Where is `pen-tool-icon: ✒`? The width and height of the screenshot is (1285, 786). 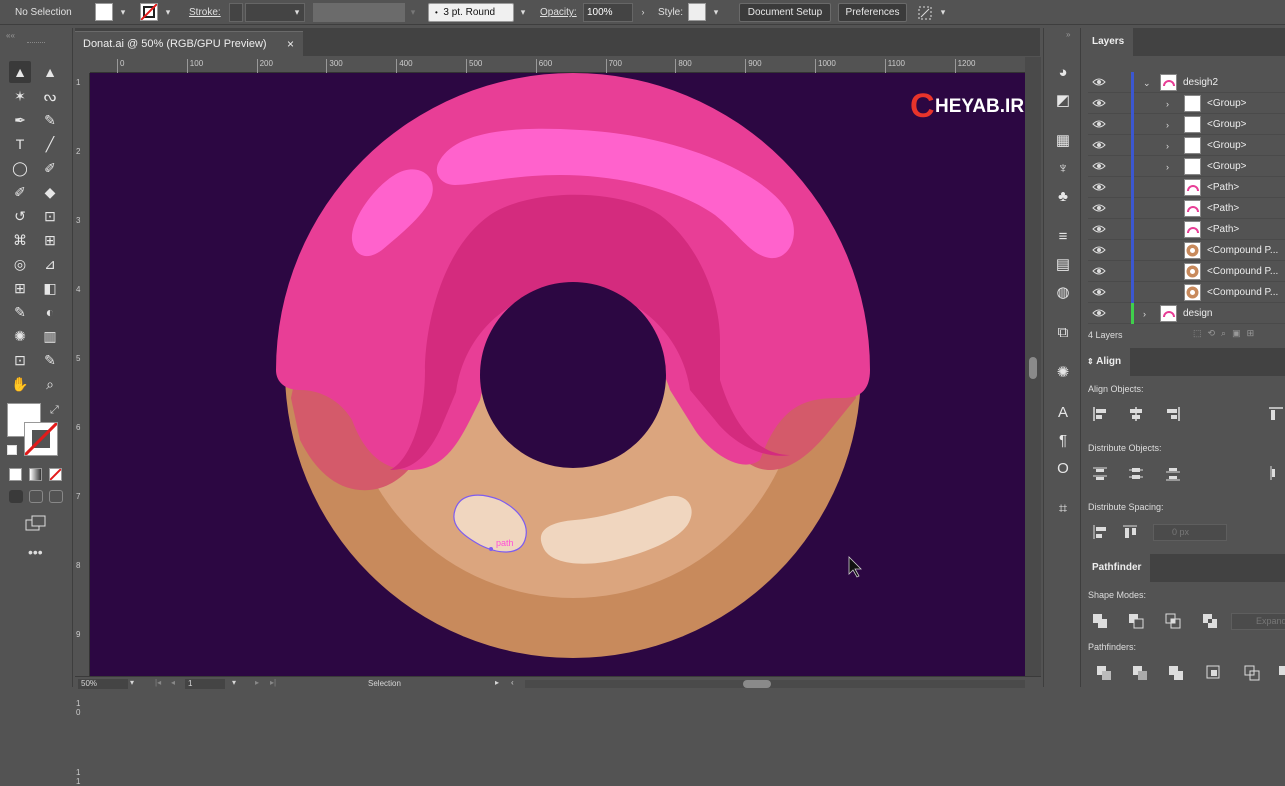
pen-tool-icon: ✒ is located at coordinates (20, 120).